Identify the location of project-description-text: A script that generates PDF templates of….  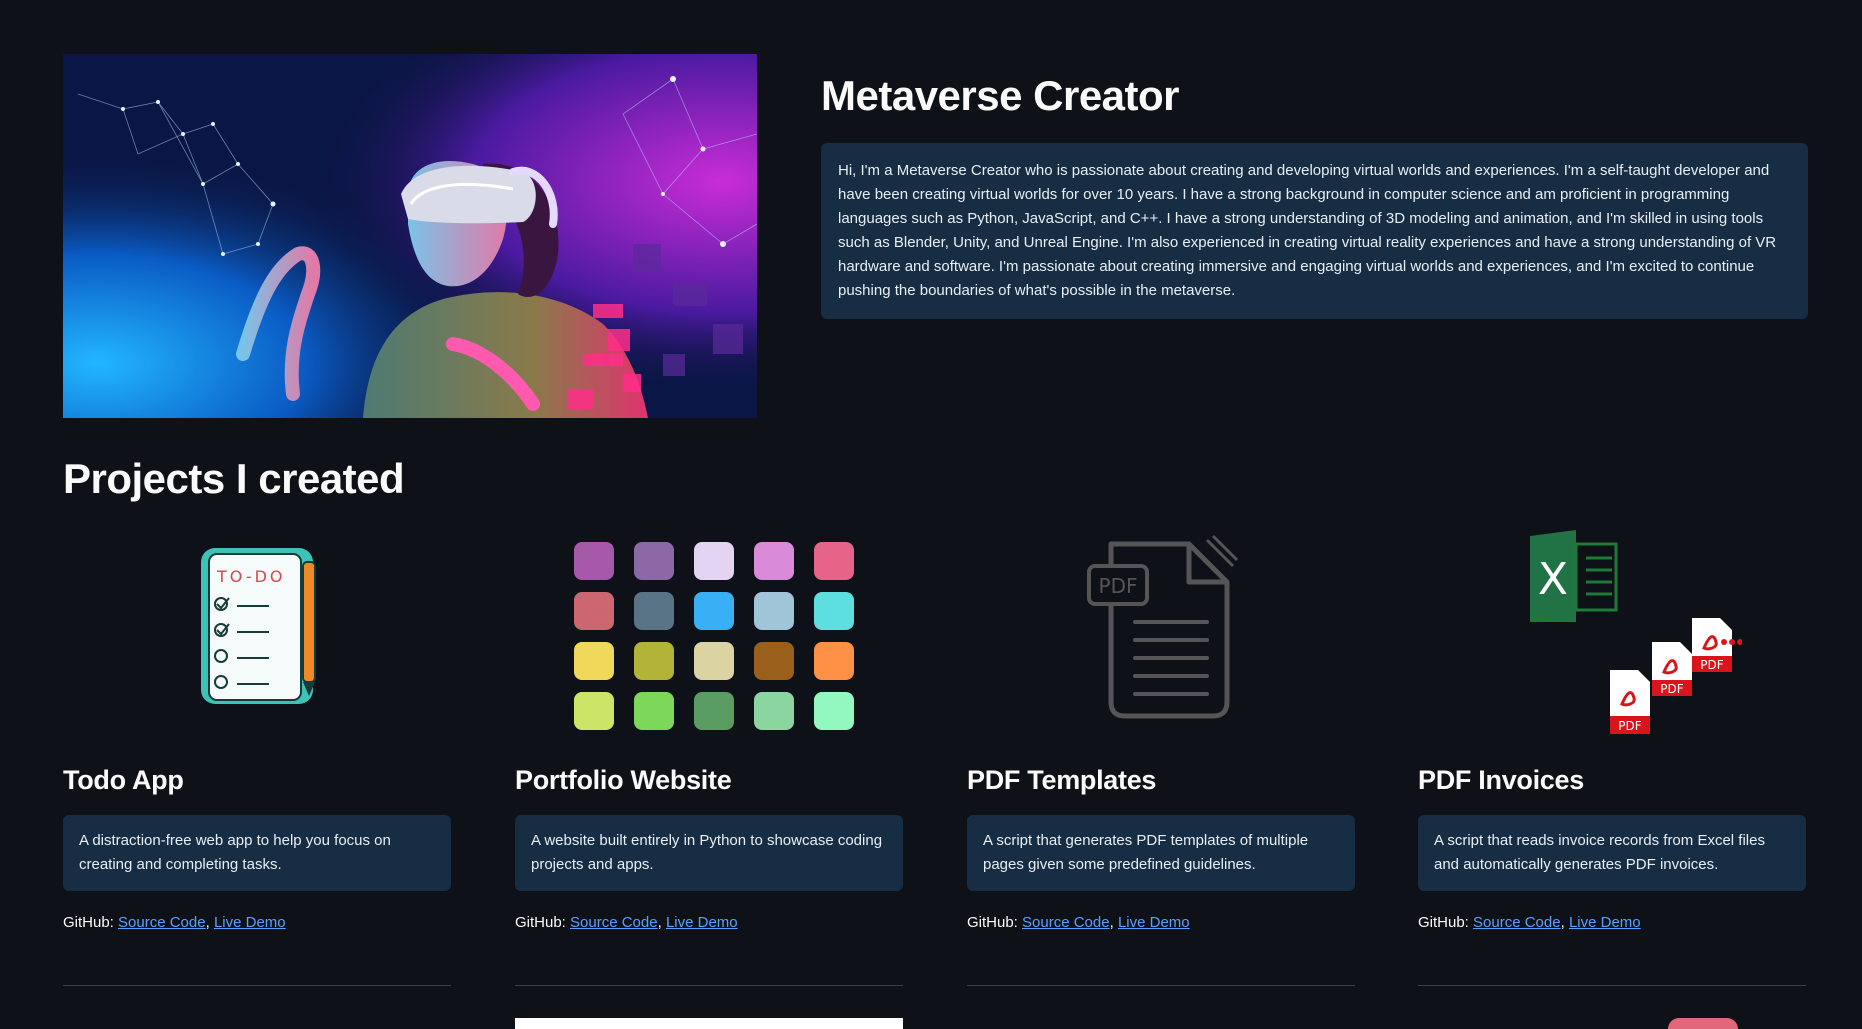
(1146, 852).